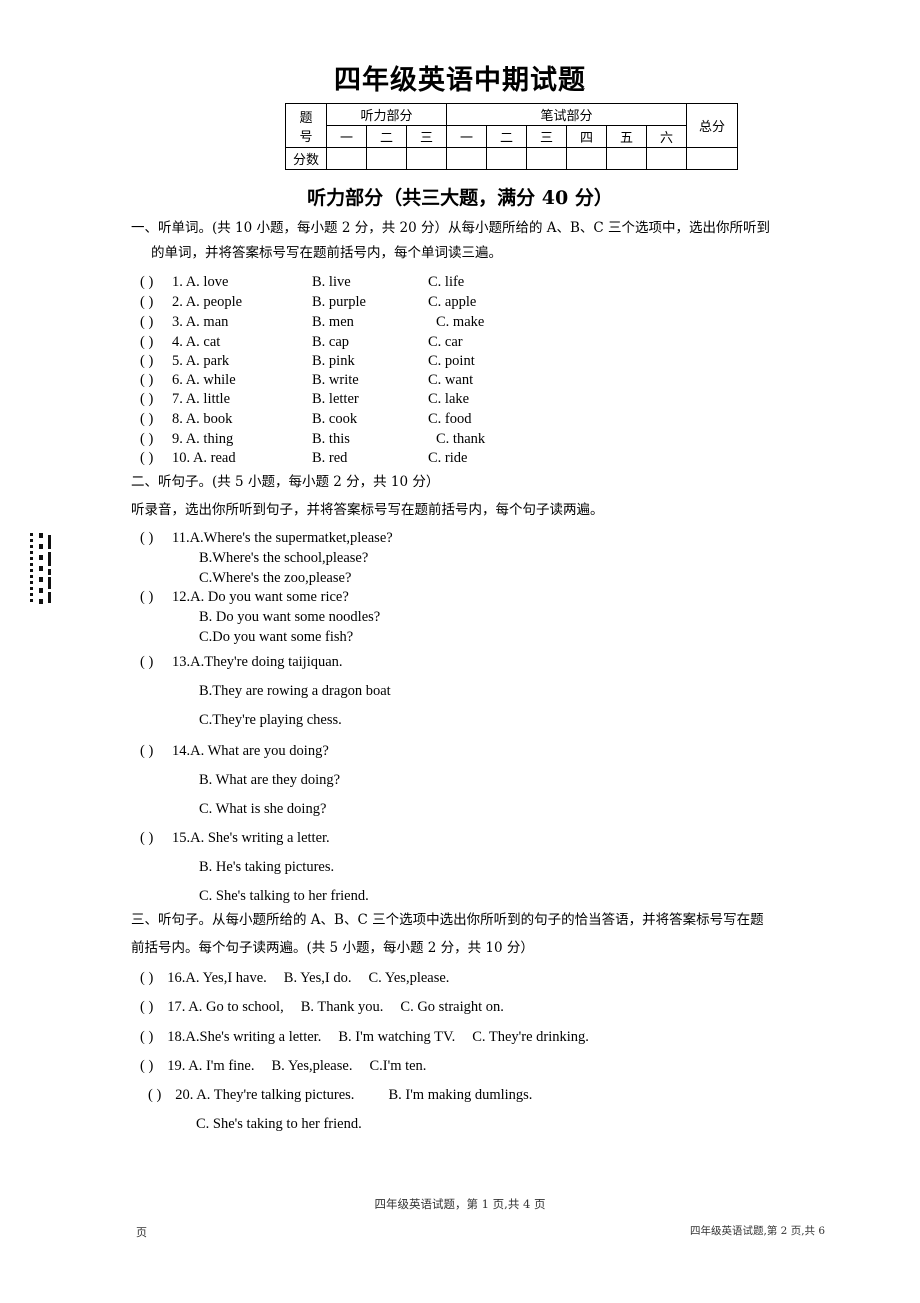  Describe the element at coordinates (530, 1037) in the screenshot. I see `option-c: C. They're drinking.` at that location.